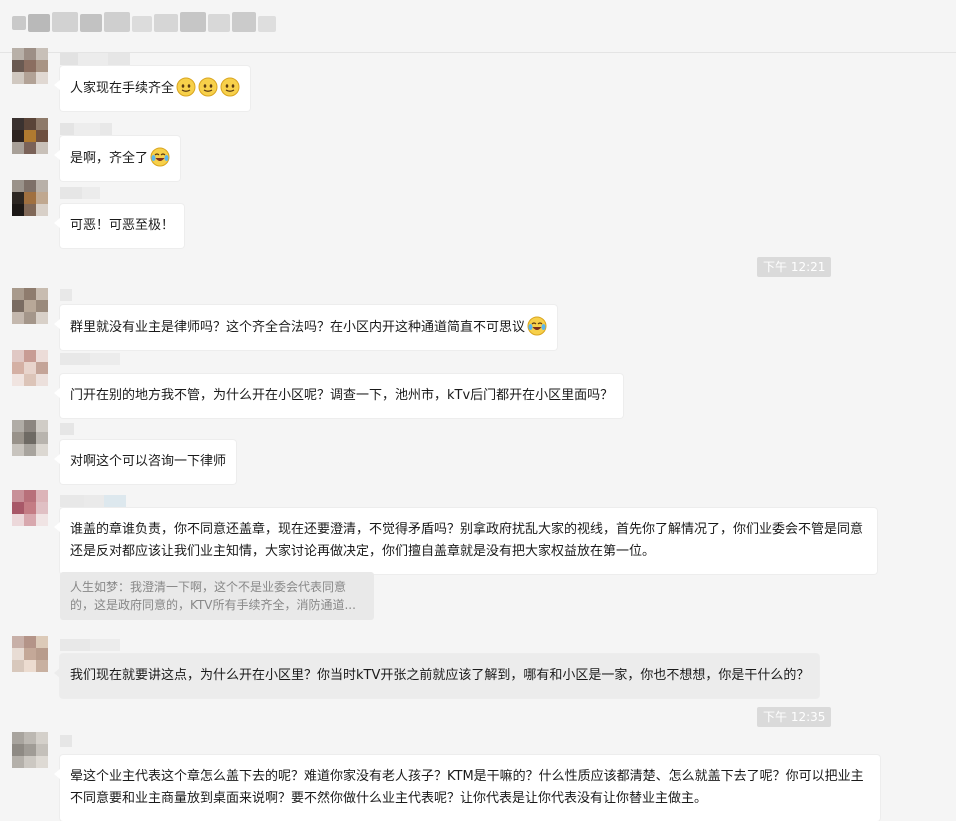 The image size is (956, 821). Describe the element at coordinates (144, 23) in the screenshot. I see `chat-title-blurred` at that location.